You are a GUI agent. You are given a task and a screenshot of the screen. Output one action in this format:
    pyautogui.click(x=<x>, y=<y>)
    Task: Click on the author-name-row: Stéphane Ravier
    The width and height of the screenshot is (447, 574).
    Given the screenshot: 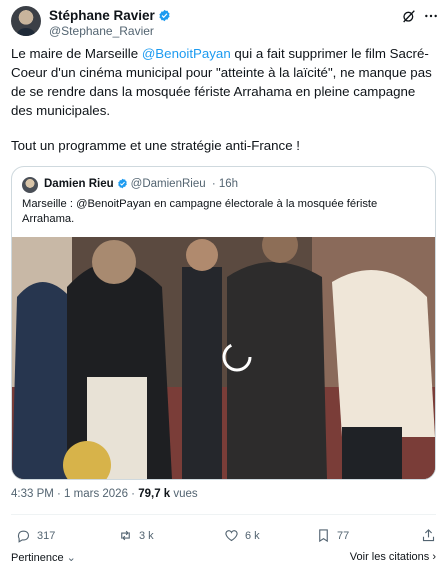 What is the action you would take?
    pyautogui.click(x=110, y=16)
    